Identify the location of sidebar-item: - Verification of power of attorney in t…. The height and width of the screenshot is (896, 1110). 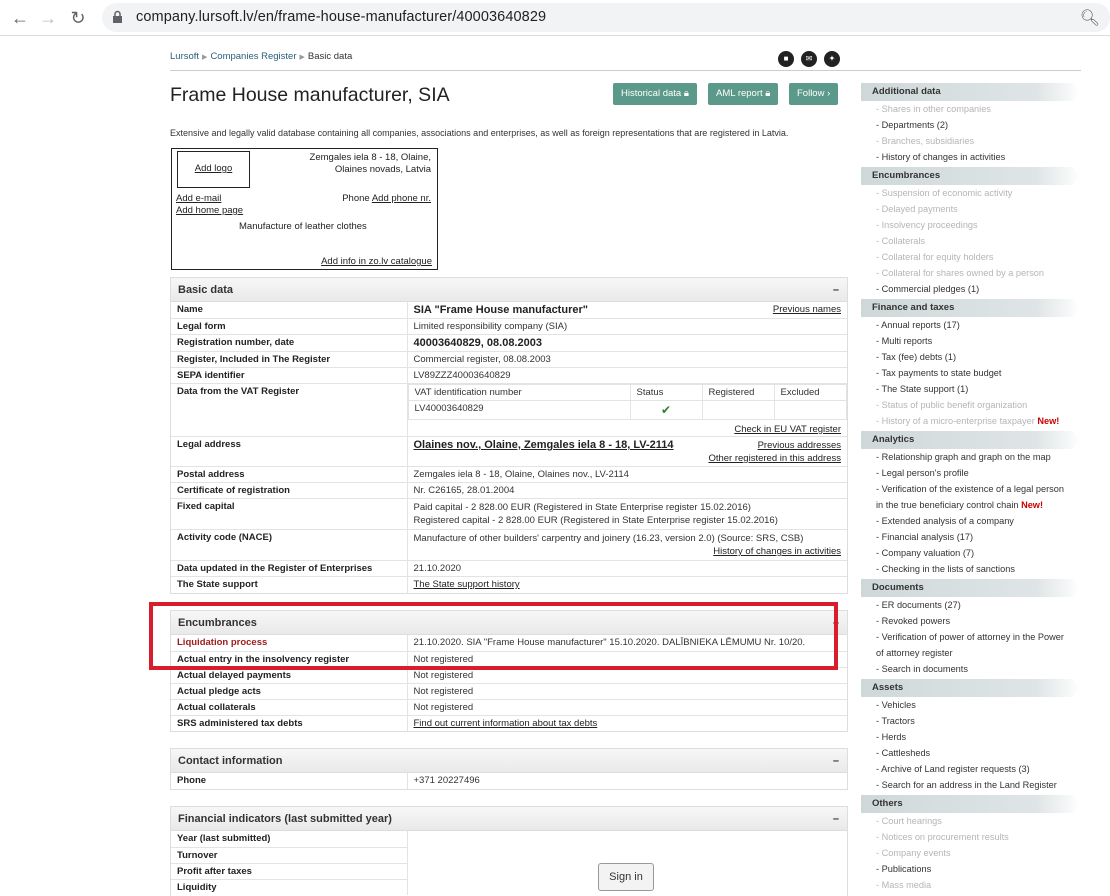
(971, 637).